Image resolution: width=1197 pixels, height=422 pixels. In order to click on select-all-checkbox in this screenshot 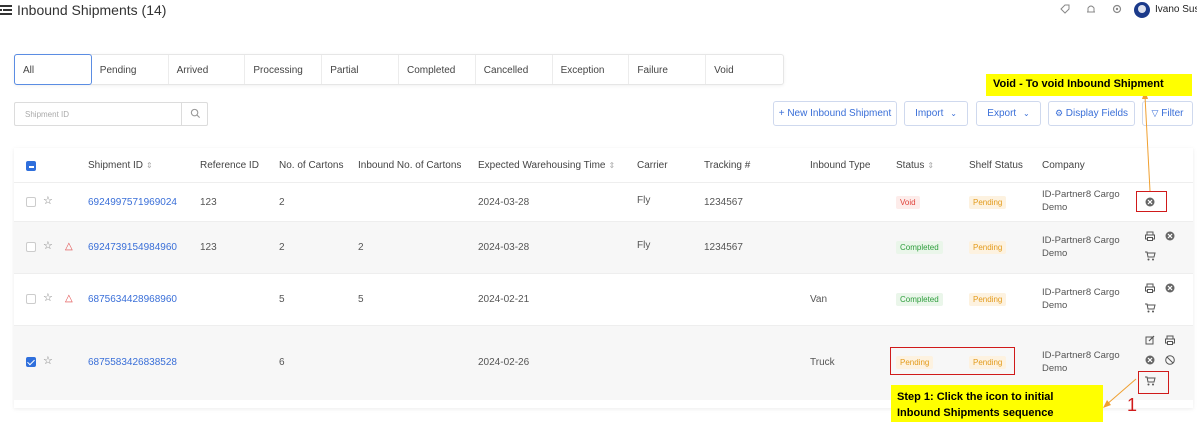, I will do `click(31, 166)`.